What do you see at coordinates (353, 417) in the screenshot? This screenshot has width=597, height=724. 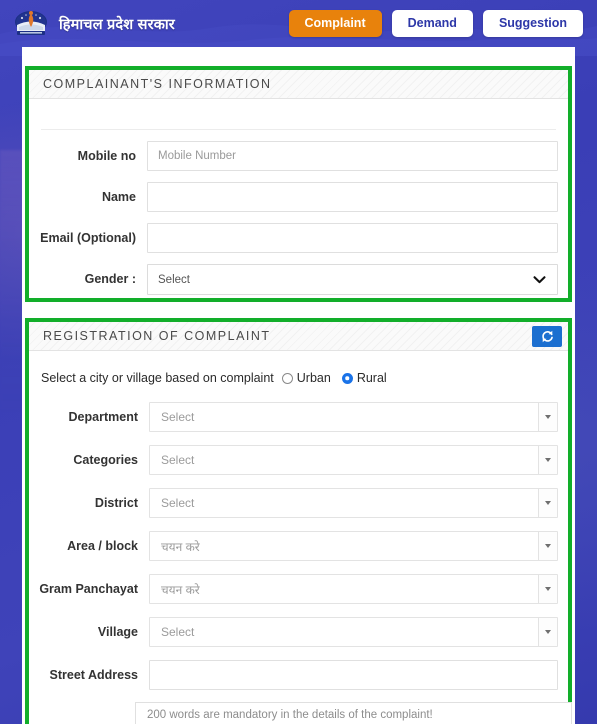 I see `department-select: Select` at bounding box center [353, 417].